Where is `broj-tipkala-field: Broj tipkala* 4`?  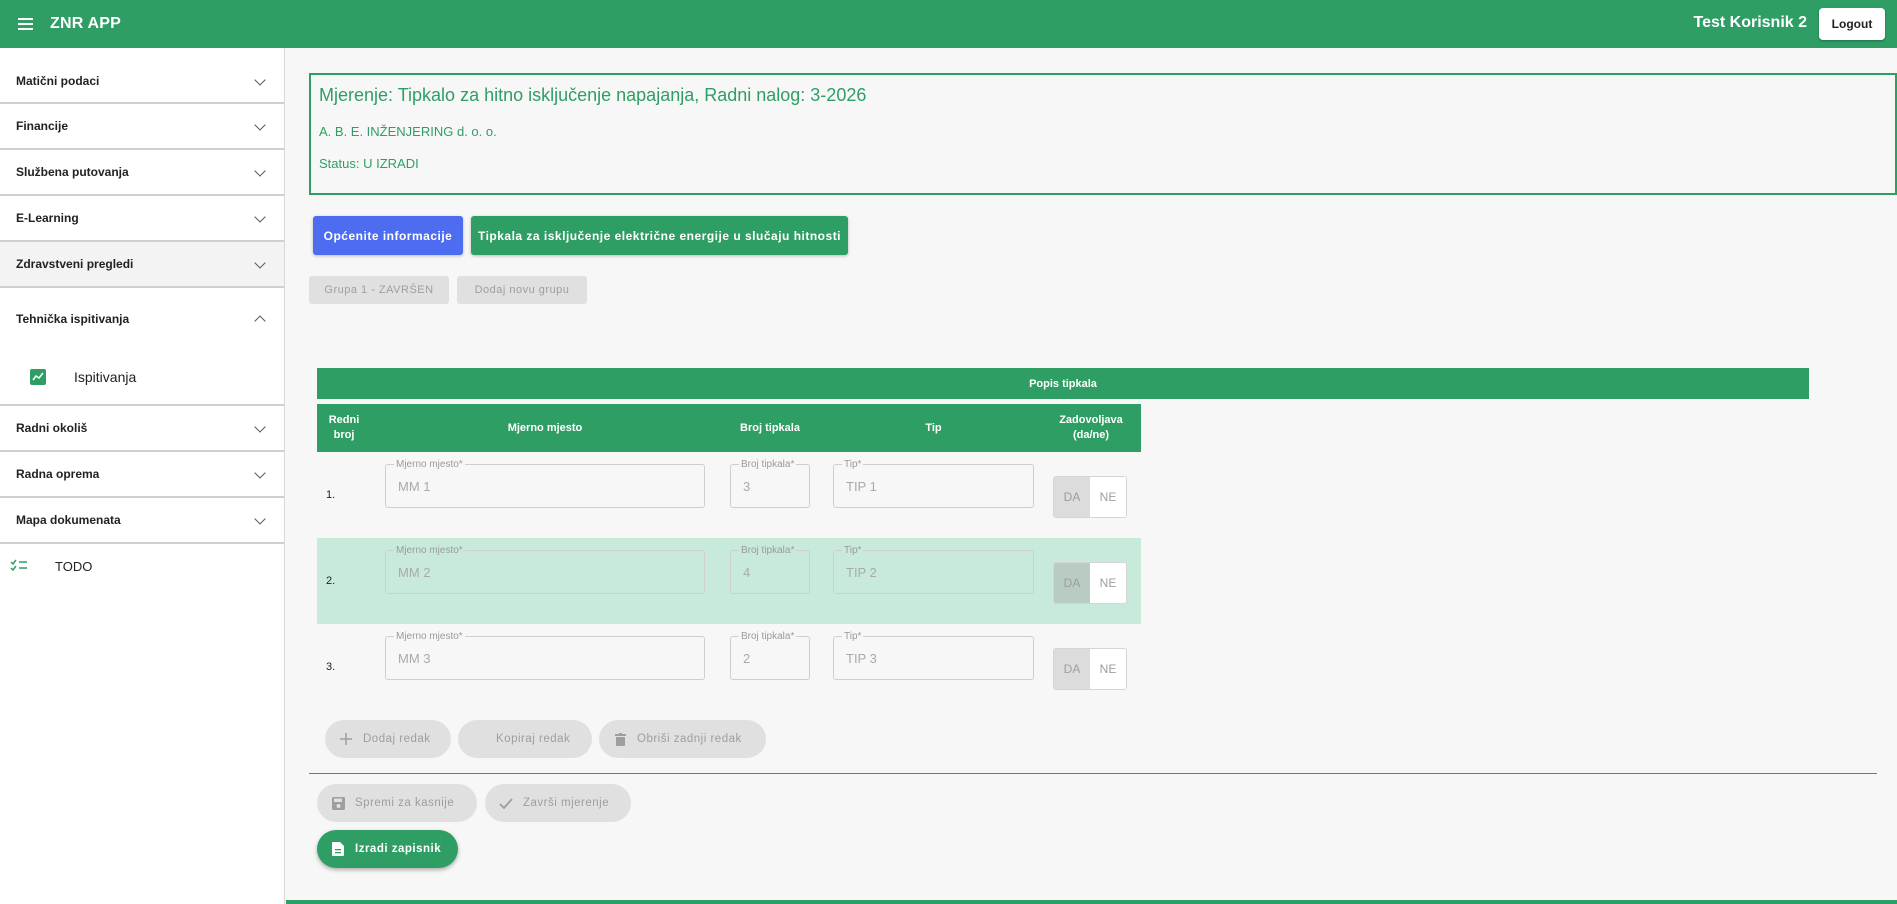
broj-tipkala-field: Broj tipkala* 4 is located at coordinates (770, 569).